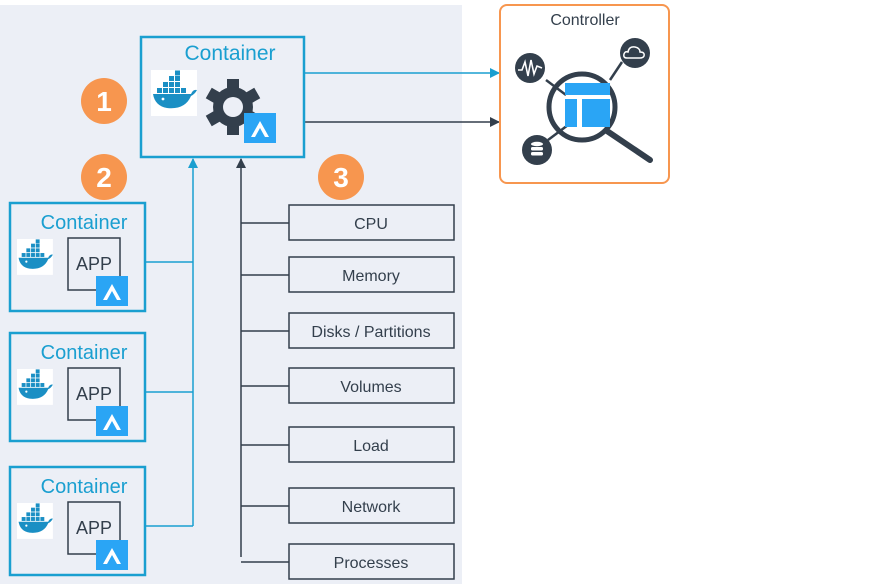 The width and height of the screenshot is (889, 584). What do you see at coordinates (635, 53) in the screenshot?
I see `cloud-icon` at bounding box center [635, 53].